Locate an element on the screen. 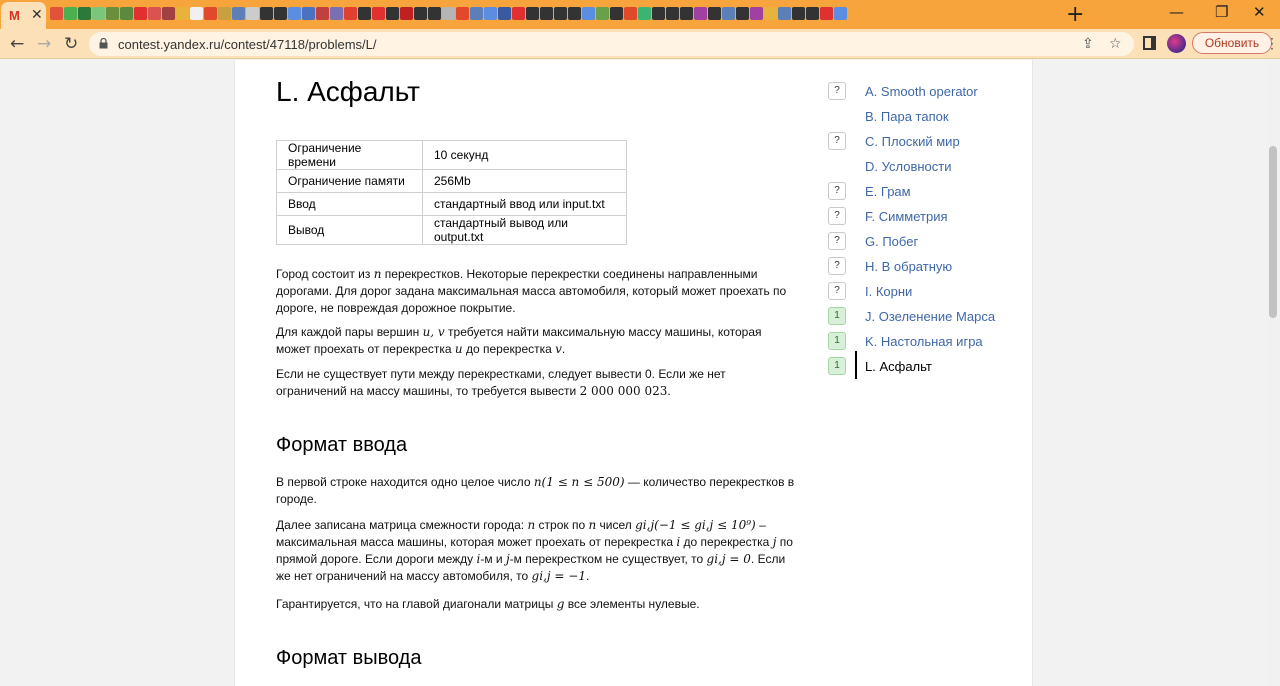  problem-link: E. Грам is located at coordinates (888, 191).